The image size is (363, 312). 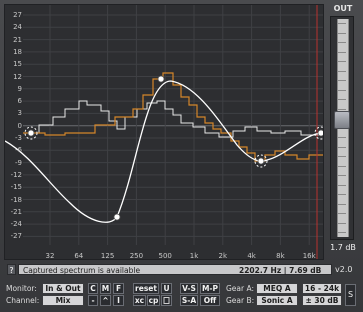 What do you see at coordinates (210, 288) in the screenshot?
I see `mp-button: M-P` at bounding box center [210, 288].